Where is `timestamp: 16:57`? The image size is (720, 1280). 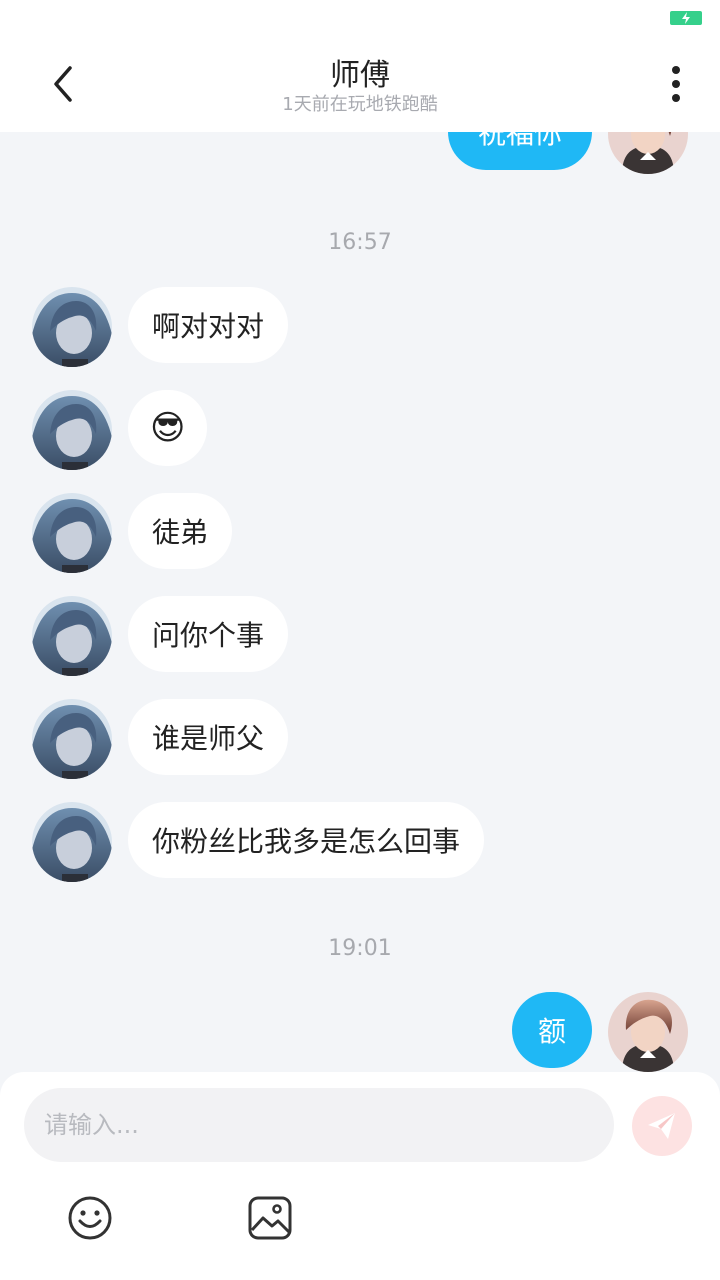 timestamp: 16:57 is located at coordinates (360, 242).